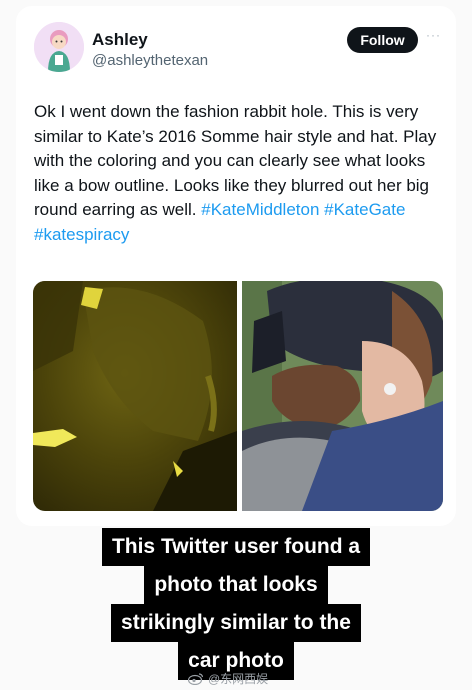 The height and width of the screenshot is (690, 472). Describe the element at coordinates (238, 679) in the screenshot. I see `watermark-text: @东网西娱` at that location.